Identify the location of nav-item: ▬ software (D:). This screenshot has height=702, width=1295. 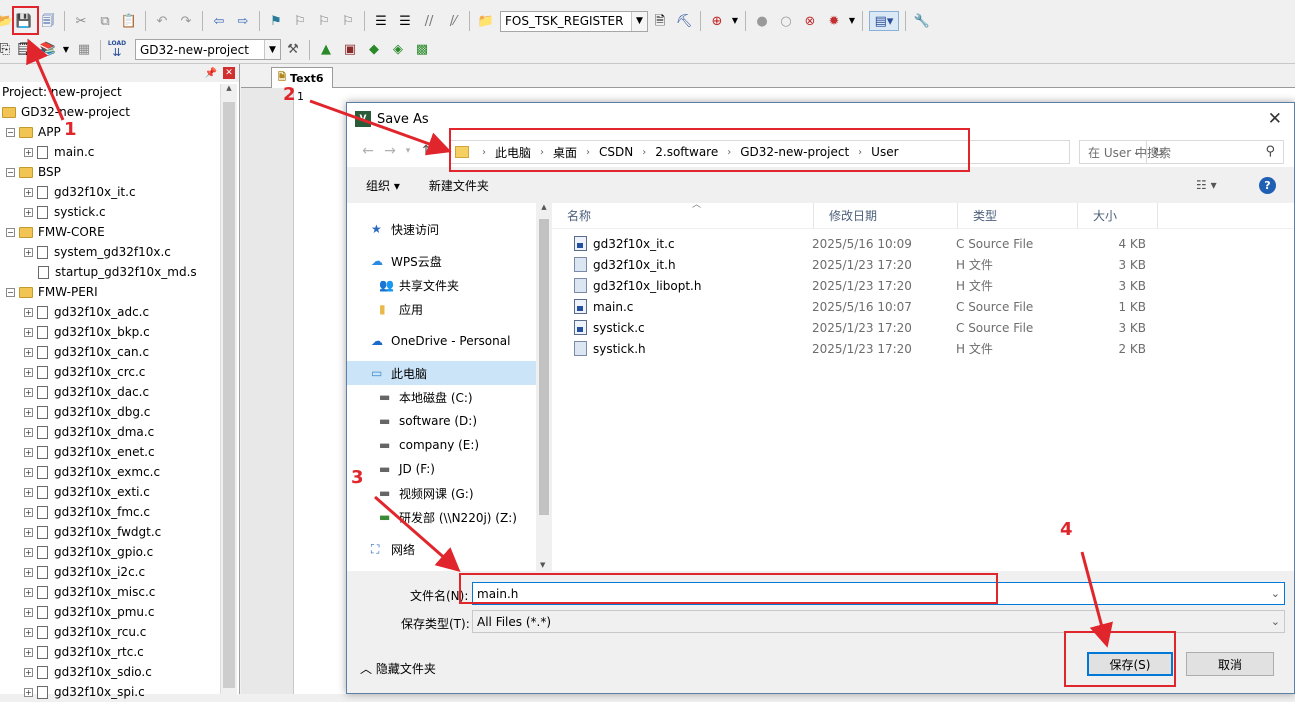
(449, 421).